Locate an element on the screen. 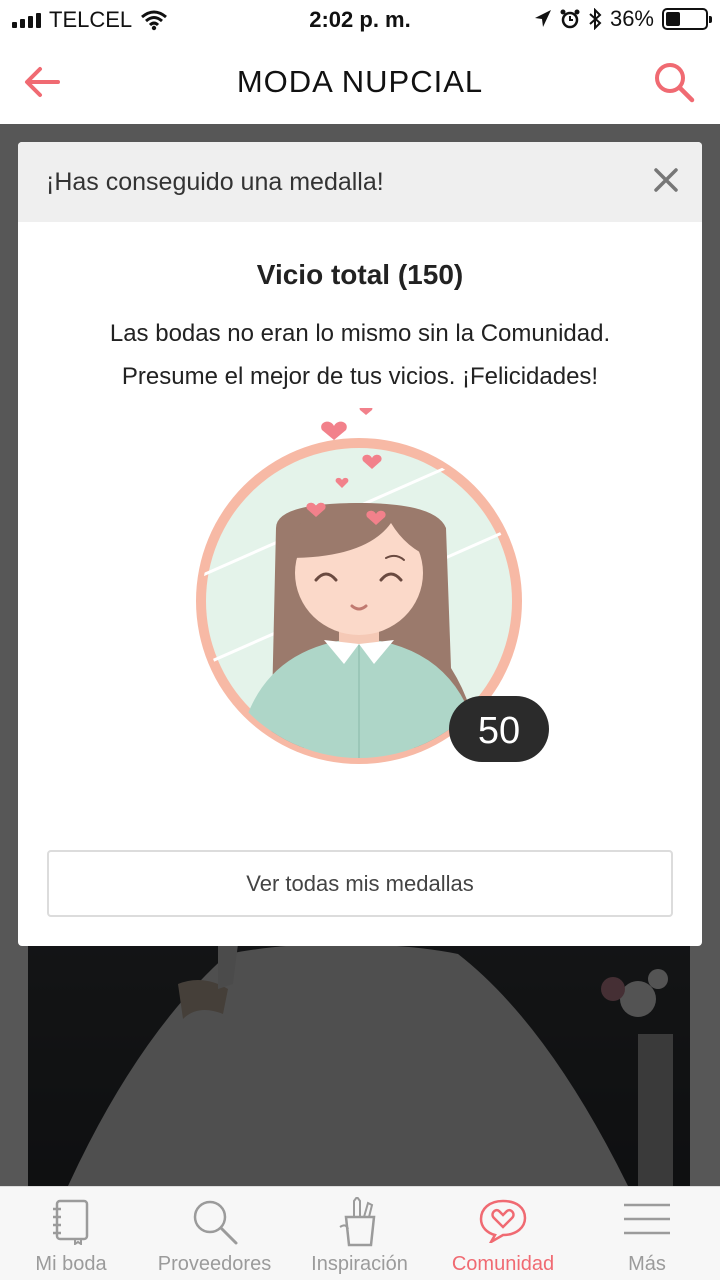  tab-label: Comunidad is located at coordinates (503, 1264).